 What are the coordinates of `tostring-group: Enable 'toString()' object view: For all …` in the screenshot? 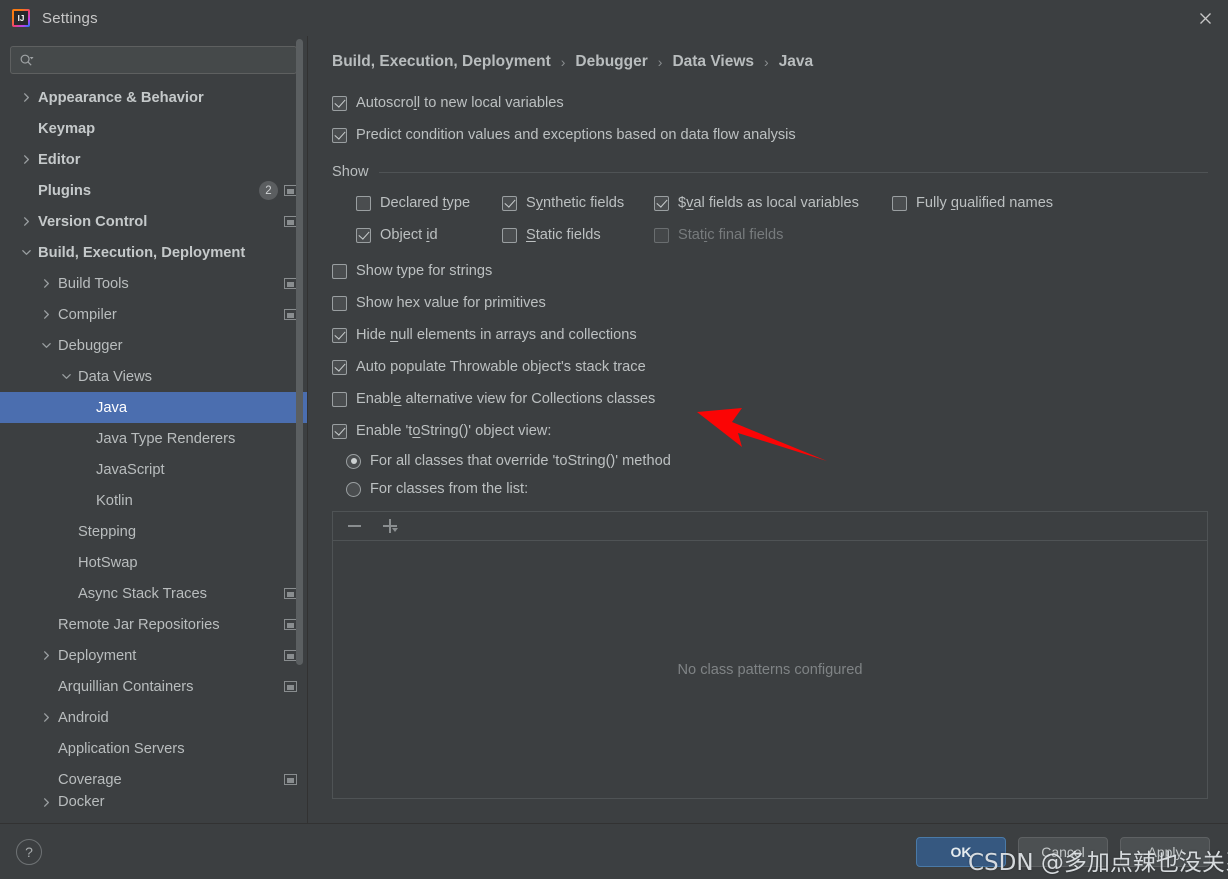 It's located at (770, 459).